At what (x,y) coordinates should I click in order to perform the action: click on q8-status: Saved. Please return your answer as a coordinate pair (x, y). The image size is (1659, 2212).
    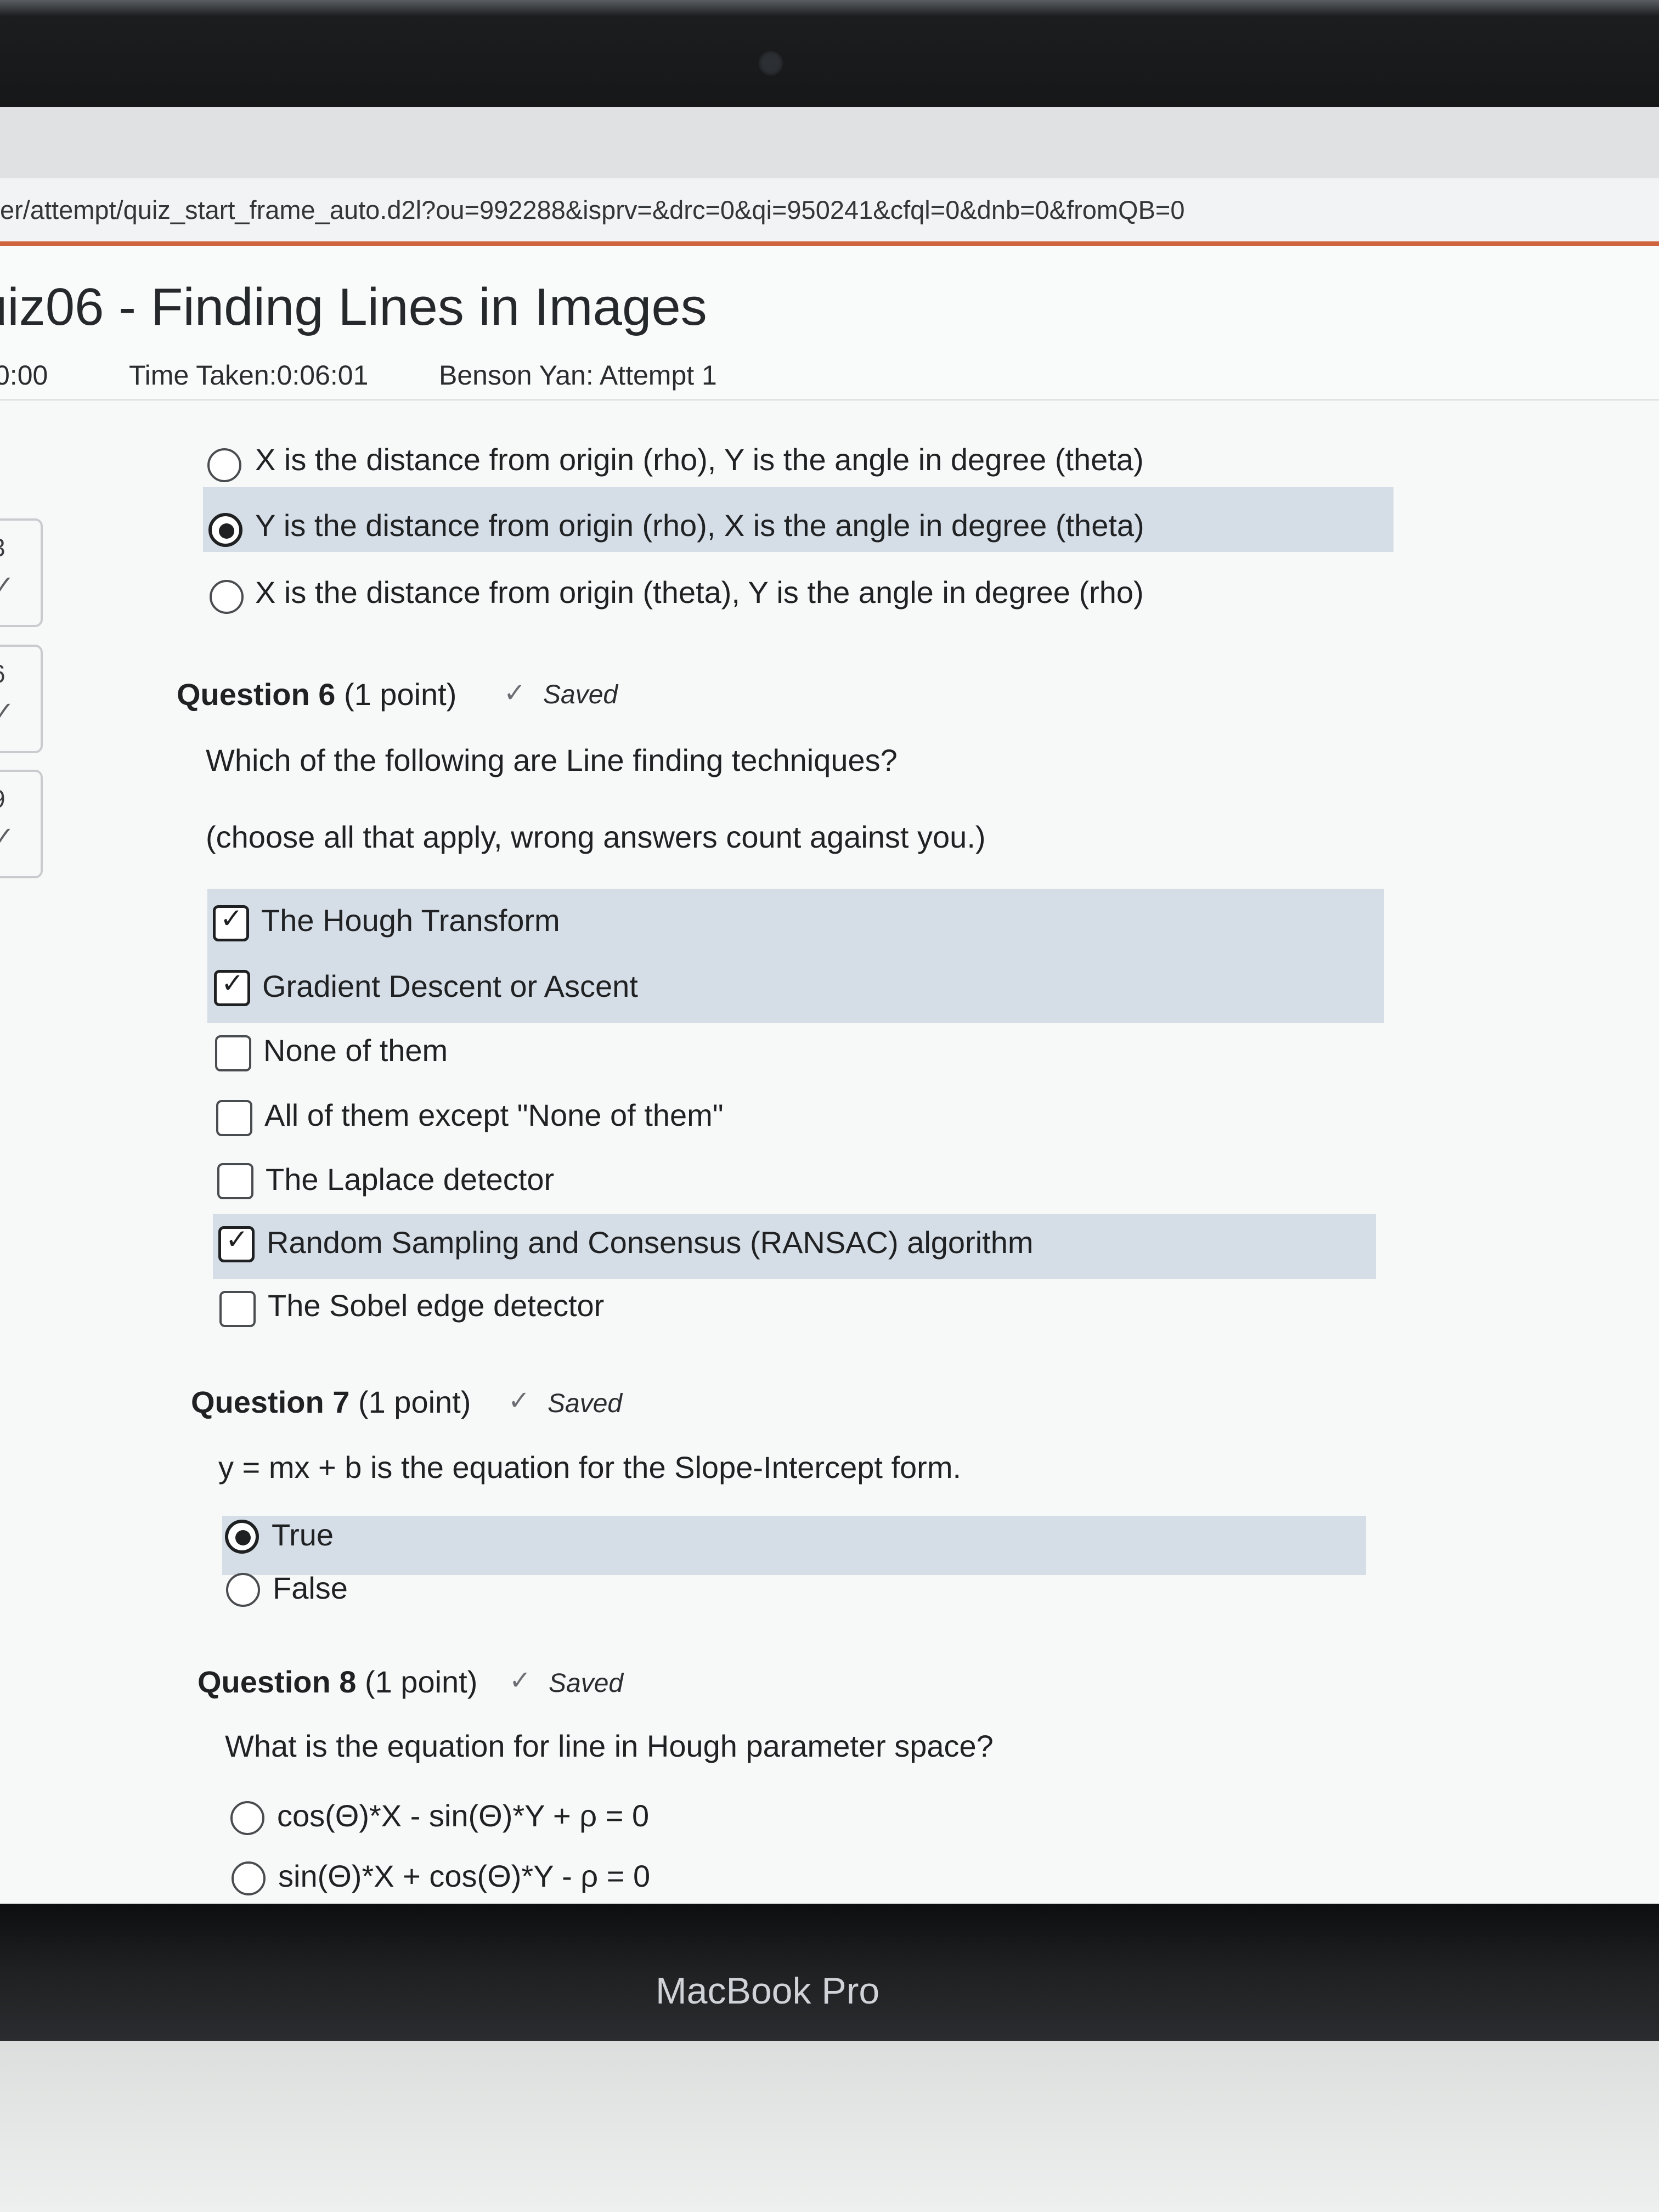
    Looking at the image, I should click on (586, 1683).